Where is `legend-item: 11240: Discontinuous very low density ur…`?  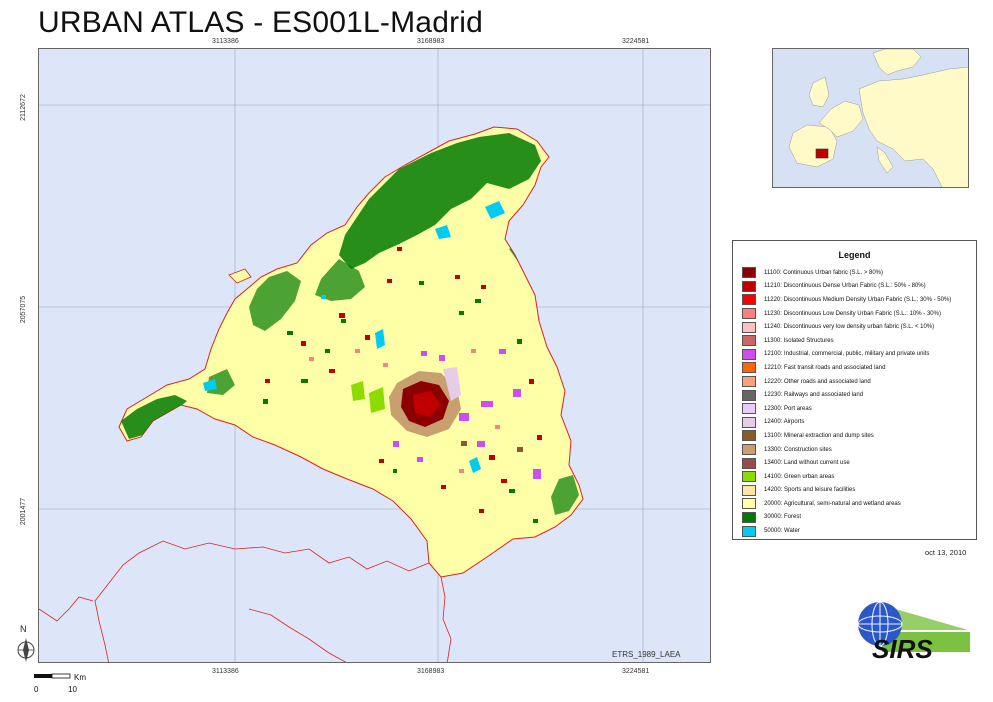
legend-item: 11240: Discontinuous very low density ur… is located at coordinates (854, 327).